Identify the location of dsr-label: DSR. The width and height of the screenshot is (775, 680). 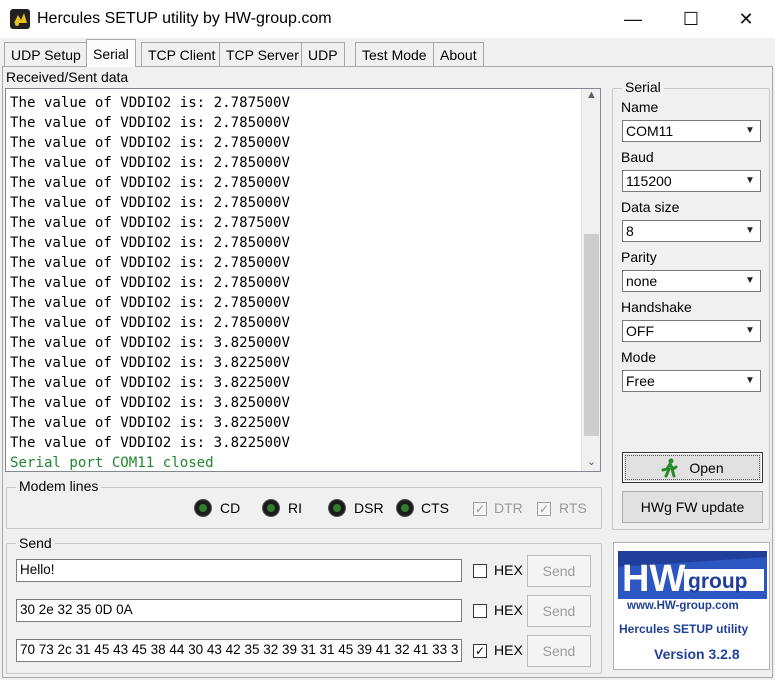
(369, 508).